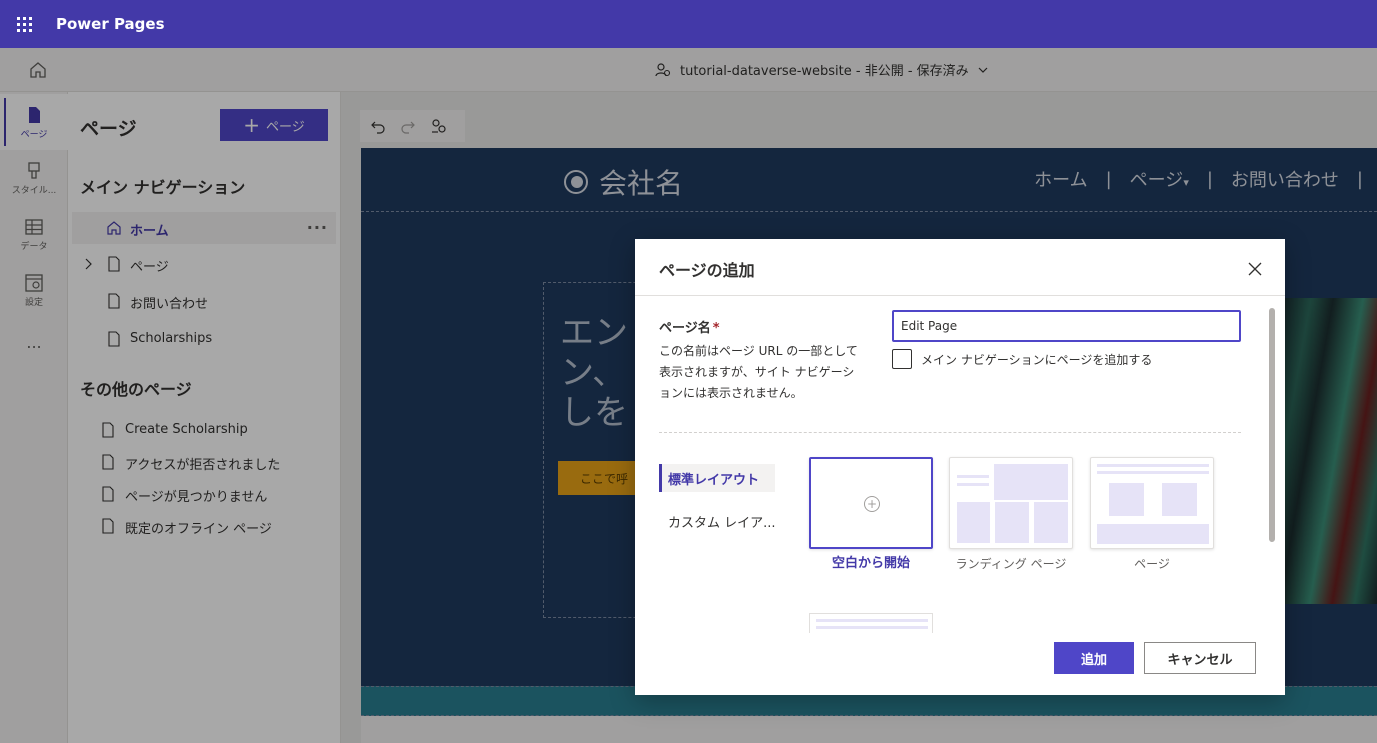 The height and width of the screenshot is (743, 1377). I want to click on dialog-title: ページの追加, so click(707, 270).